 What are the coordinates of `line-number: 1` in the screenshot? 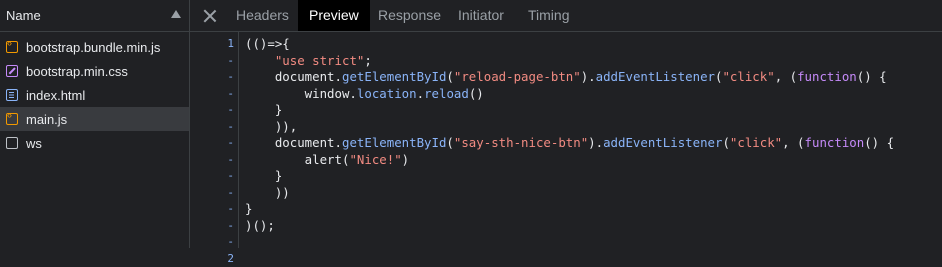 It's located at (212, 44).